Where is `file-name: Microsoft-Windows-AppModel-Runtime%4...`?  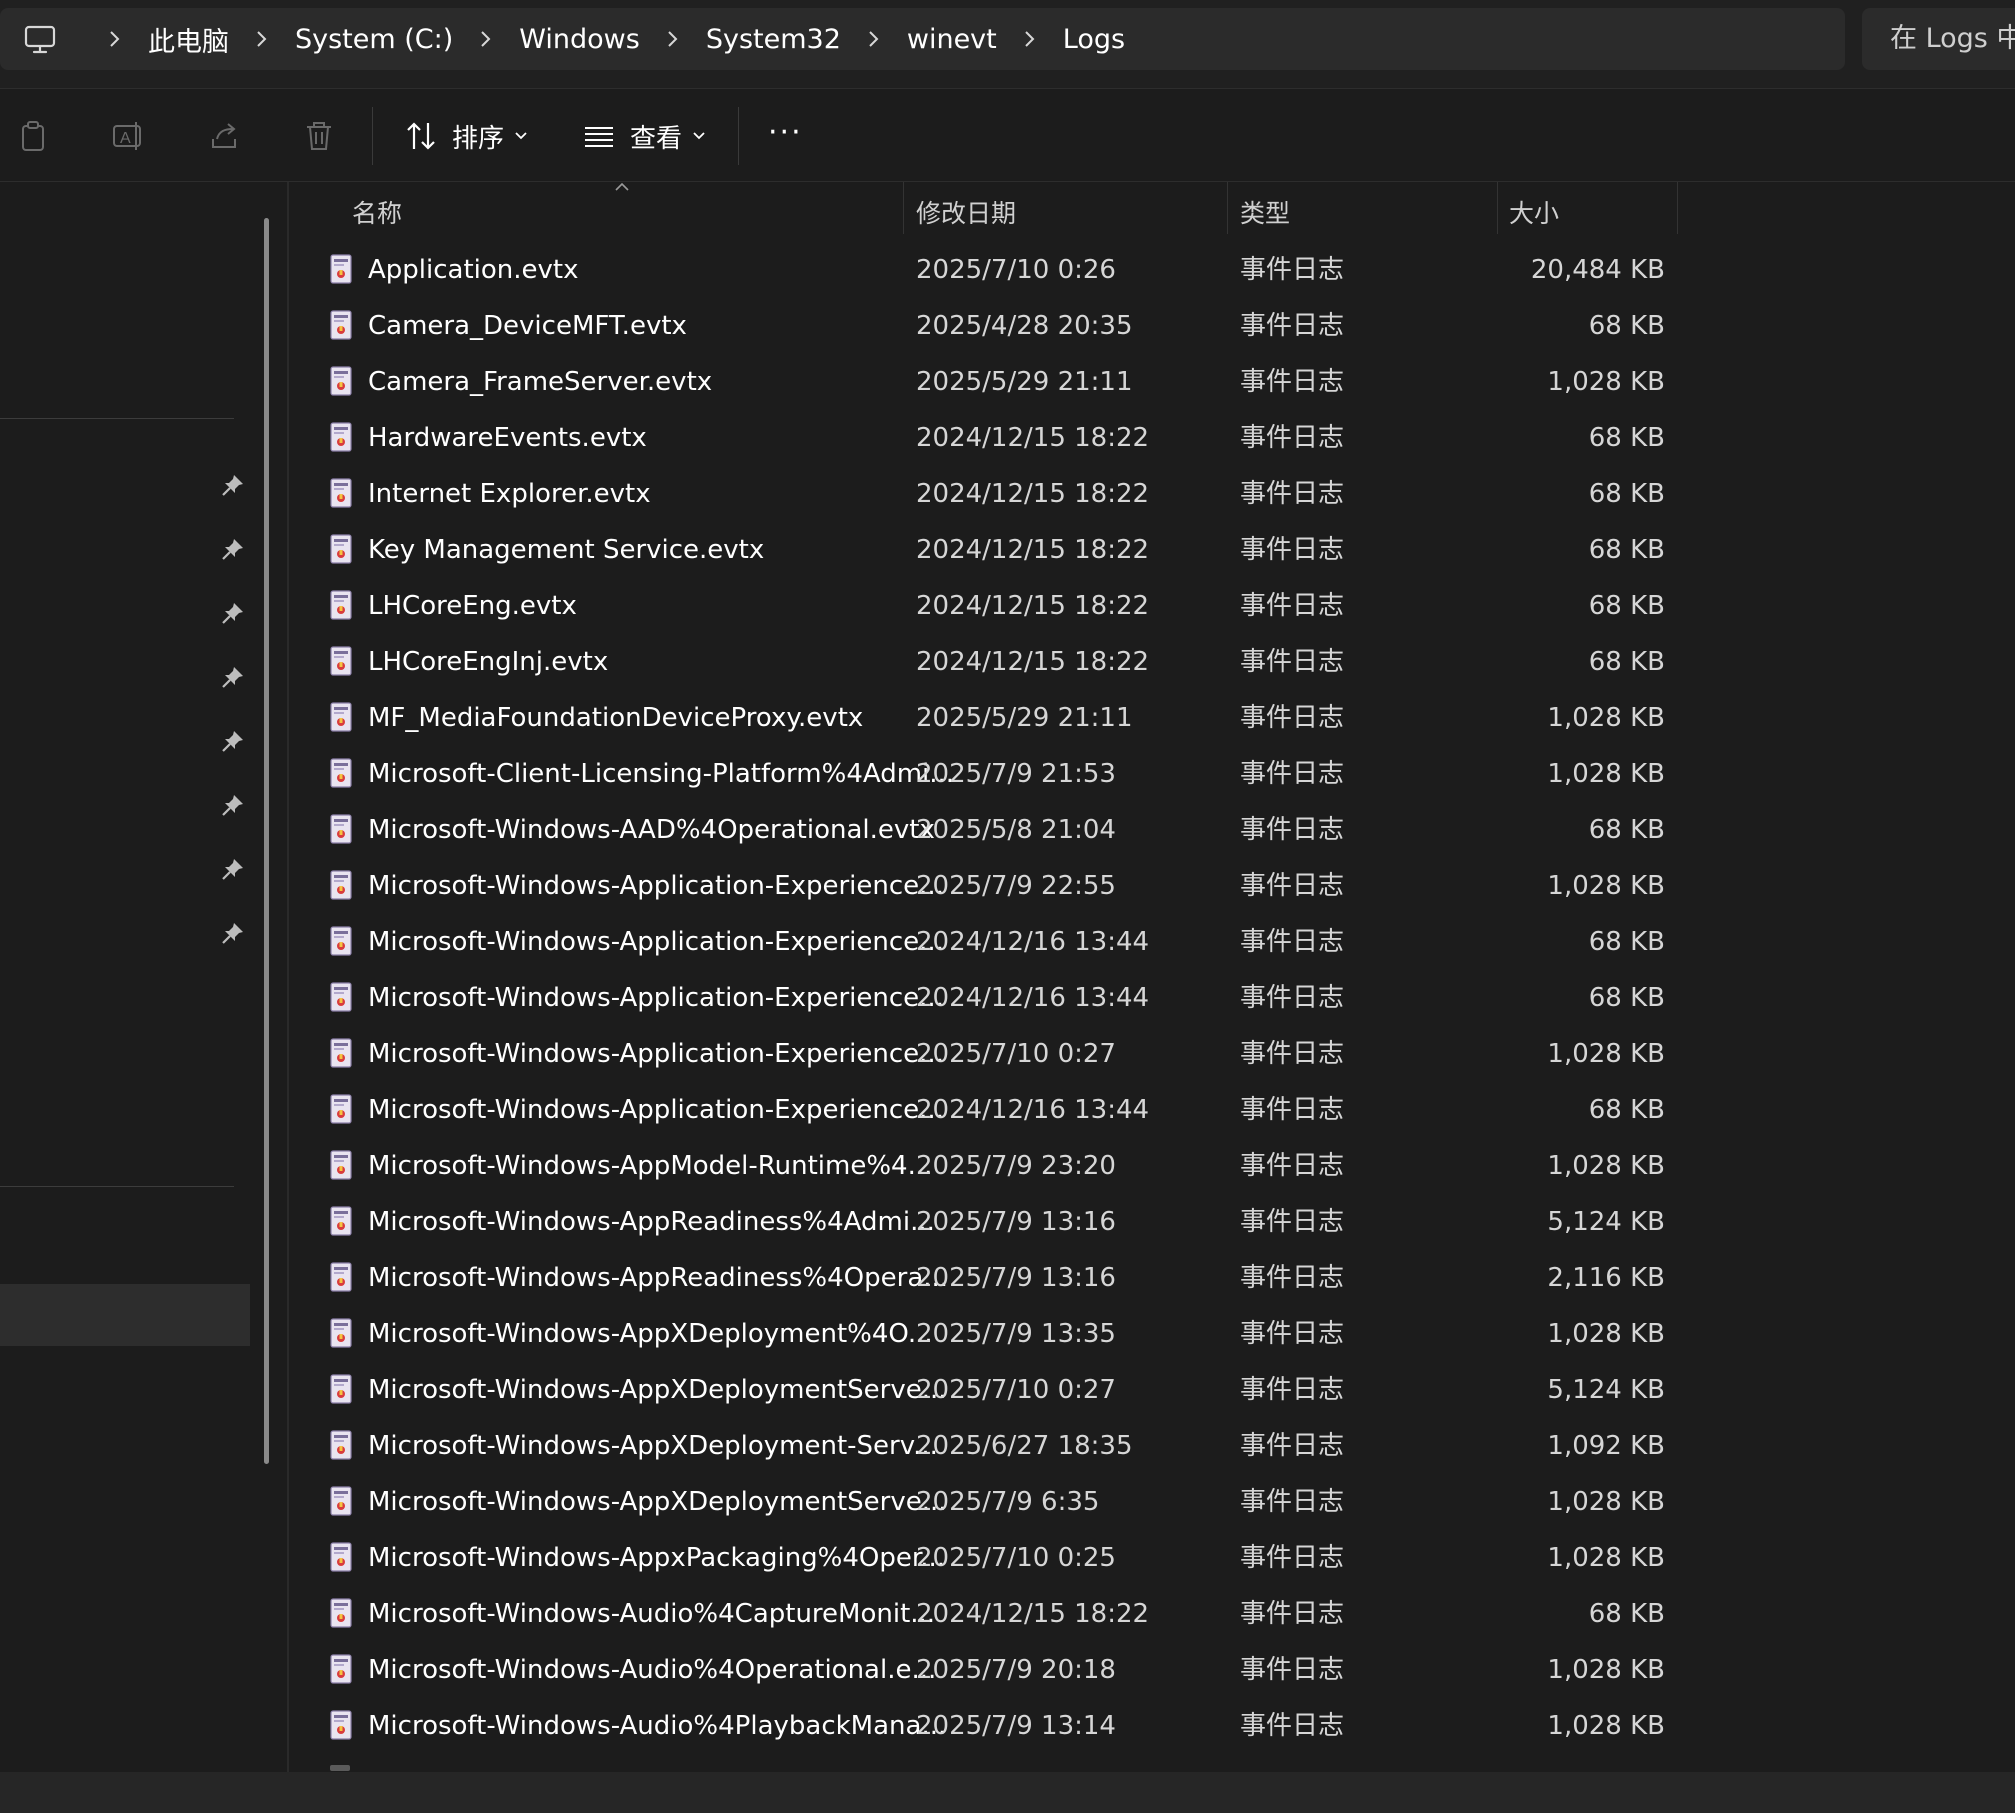 file-name: Microsoft-Windows-AppModel-Runtime%4... is located at coordinates (650, 1166).